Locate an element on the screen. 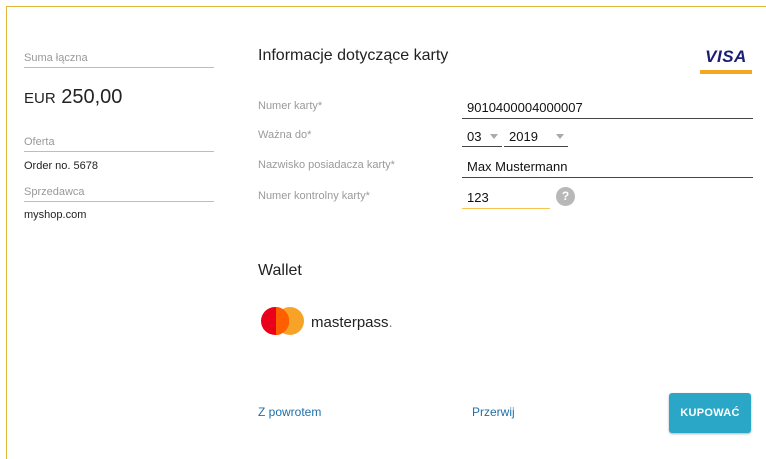 This screenshot has width=766, height=459. total-currency: EUR is located at coordinates (40, 98).